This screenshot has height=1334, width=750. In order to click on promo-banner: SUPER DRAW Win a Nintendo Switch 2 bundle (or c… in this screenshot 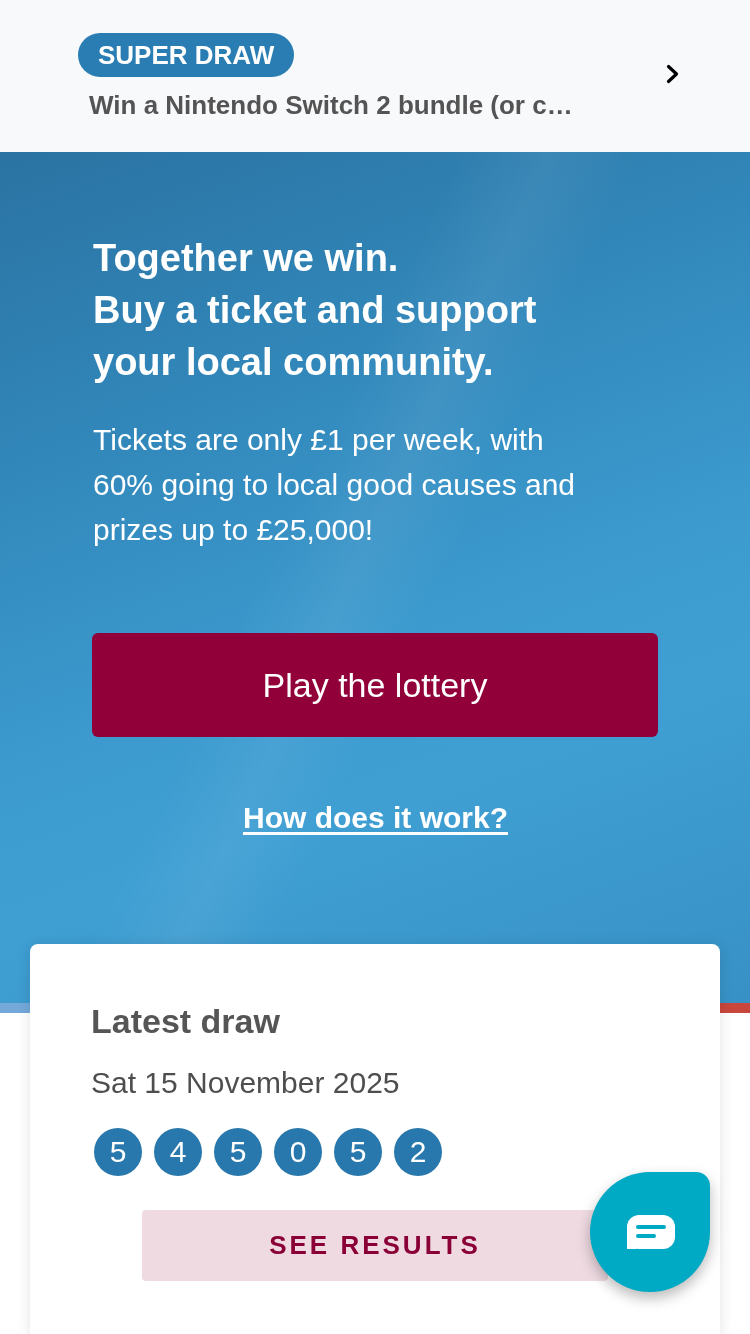, I will do `click(375, 76)`.